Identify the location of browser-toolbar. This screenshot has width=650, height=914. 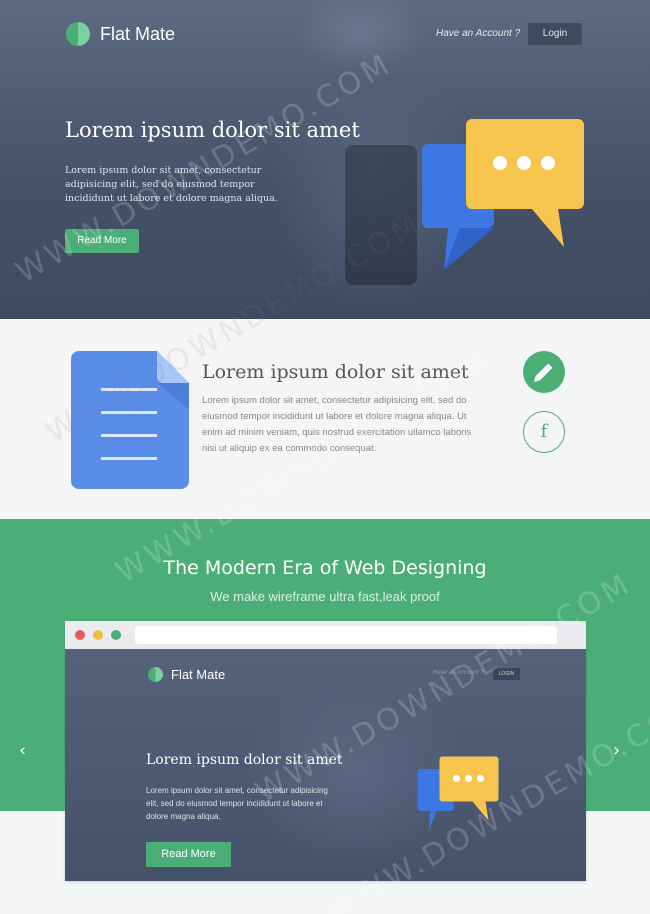
(325, 635).